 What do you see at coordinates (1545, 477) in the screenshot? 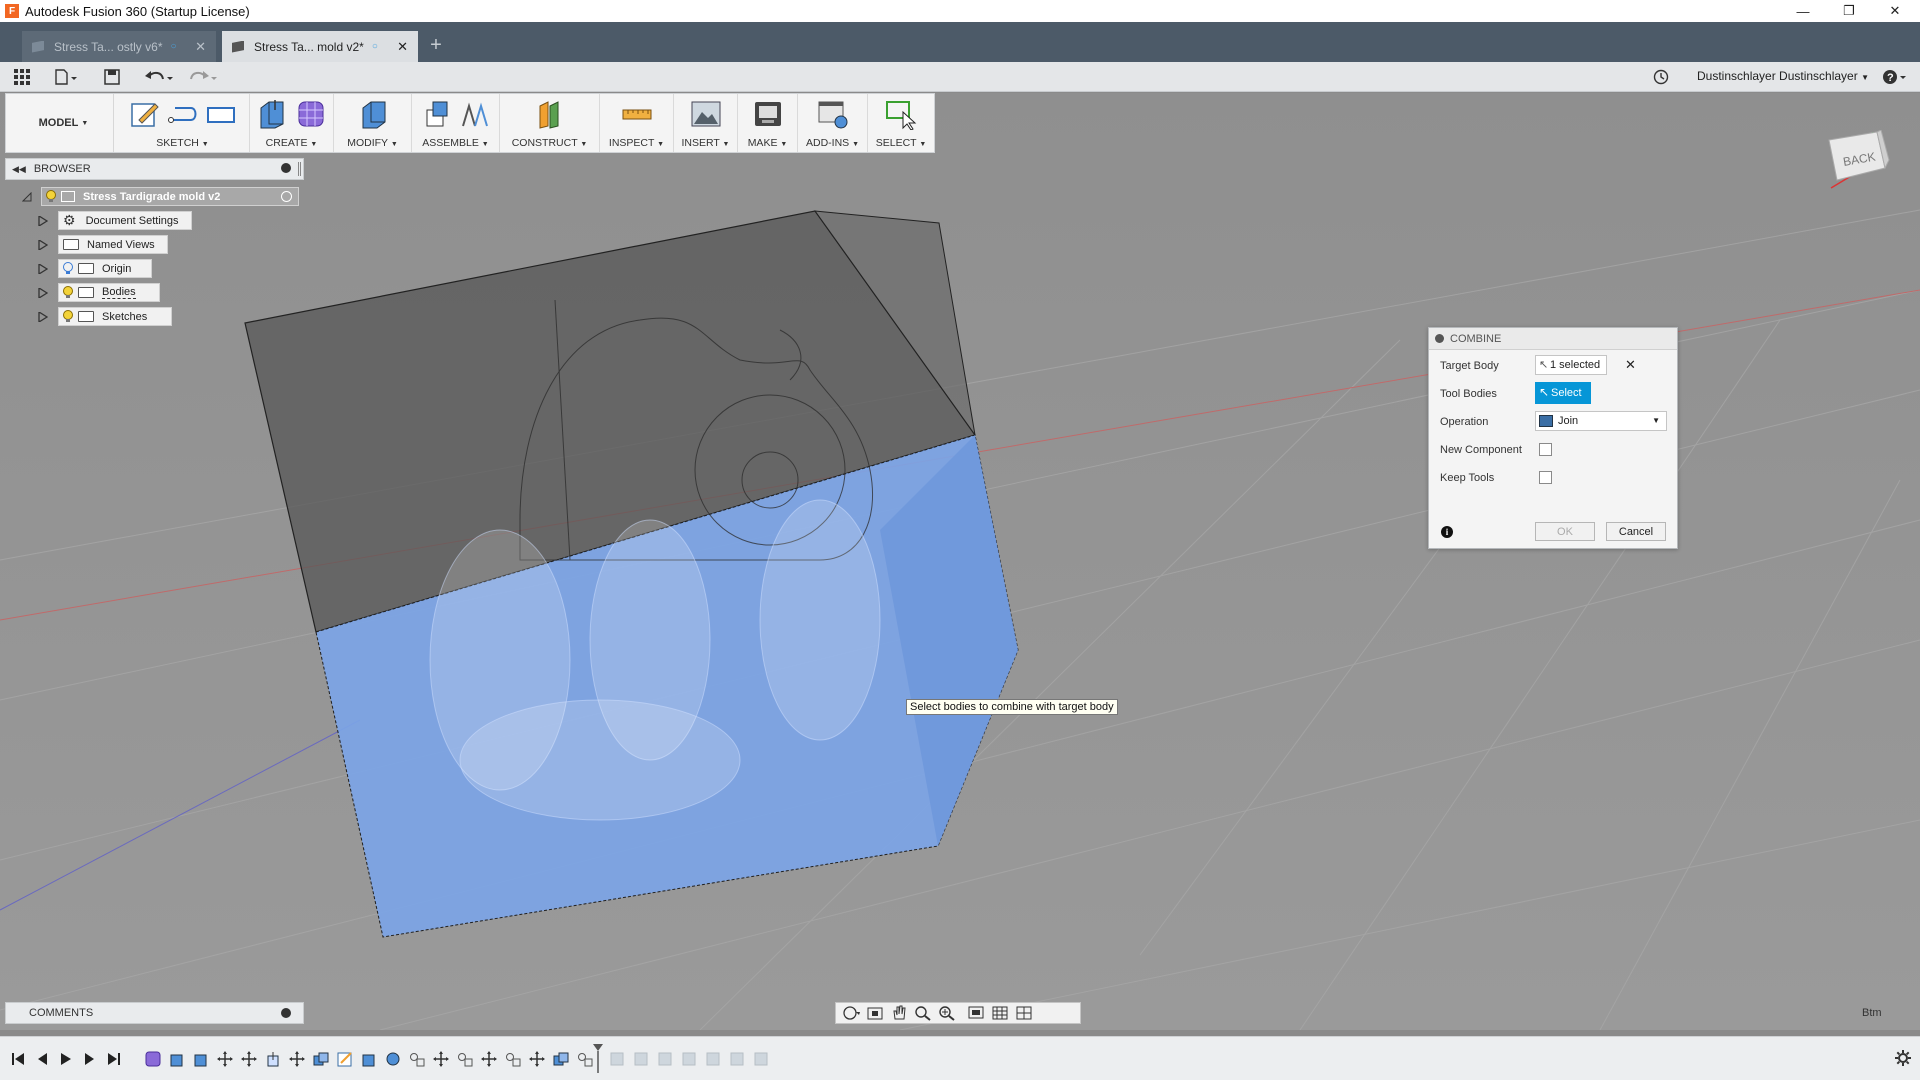
I see `keep-tools-checkbox` at bounding box center [1545, 477].